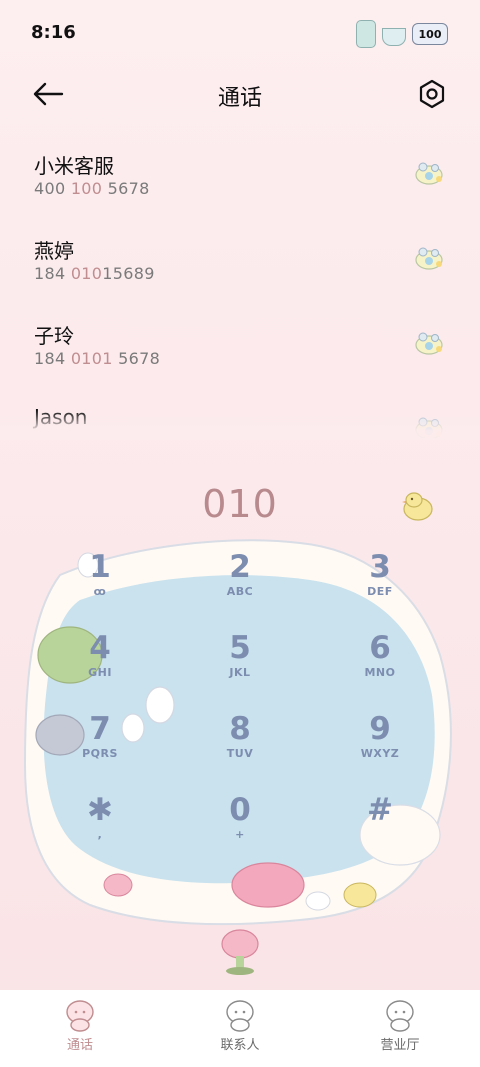 The width and height of the screenshot is (480, 1067). Describe the element at coordinates (100, 591) in the screenshot. I see `voicemail-icon: ꝏ` at that location.